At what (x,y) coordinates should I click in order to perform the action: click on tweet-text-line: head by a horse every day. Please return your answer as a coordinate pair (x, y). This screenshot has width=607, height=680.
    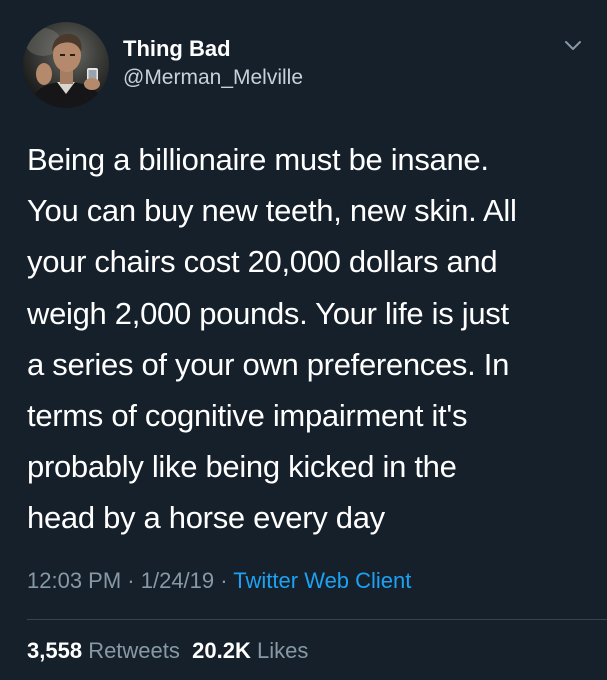
    Looking at the image, I should click on (206, 518).